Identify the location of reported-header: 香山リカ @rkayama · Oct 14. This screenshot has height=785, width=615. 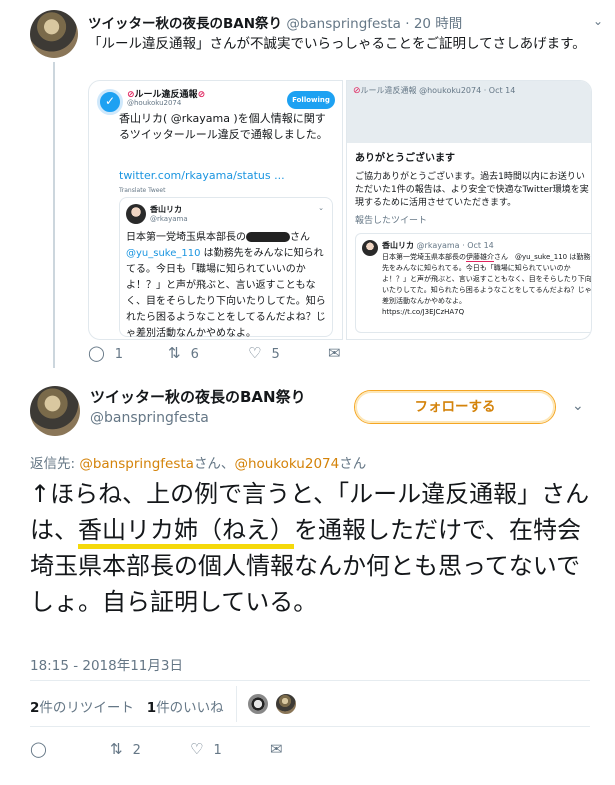
(438, 245).